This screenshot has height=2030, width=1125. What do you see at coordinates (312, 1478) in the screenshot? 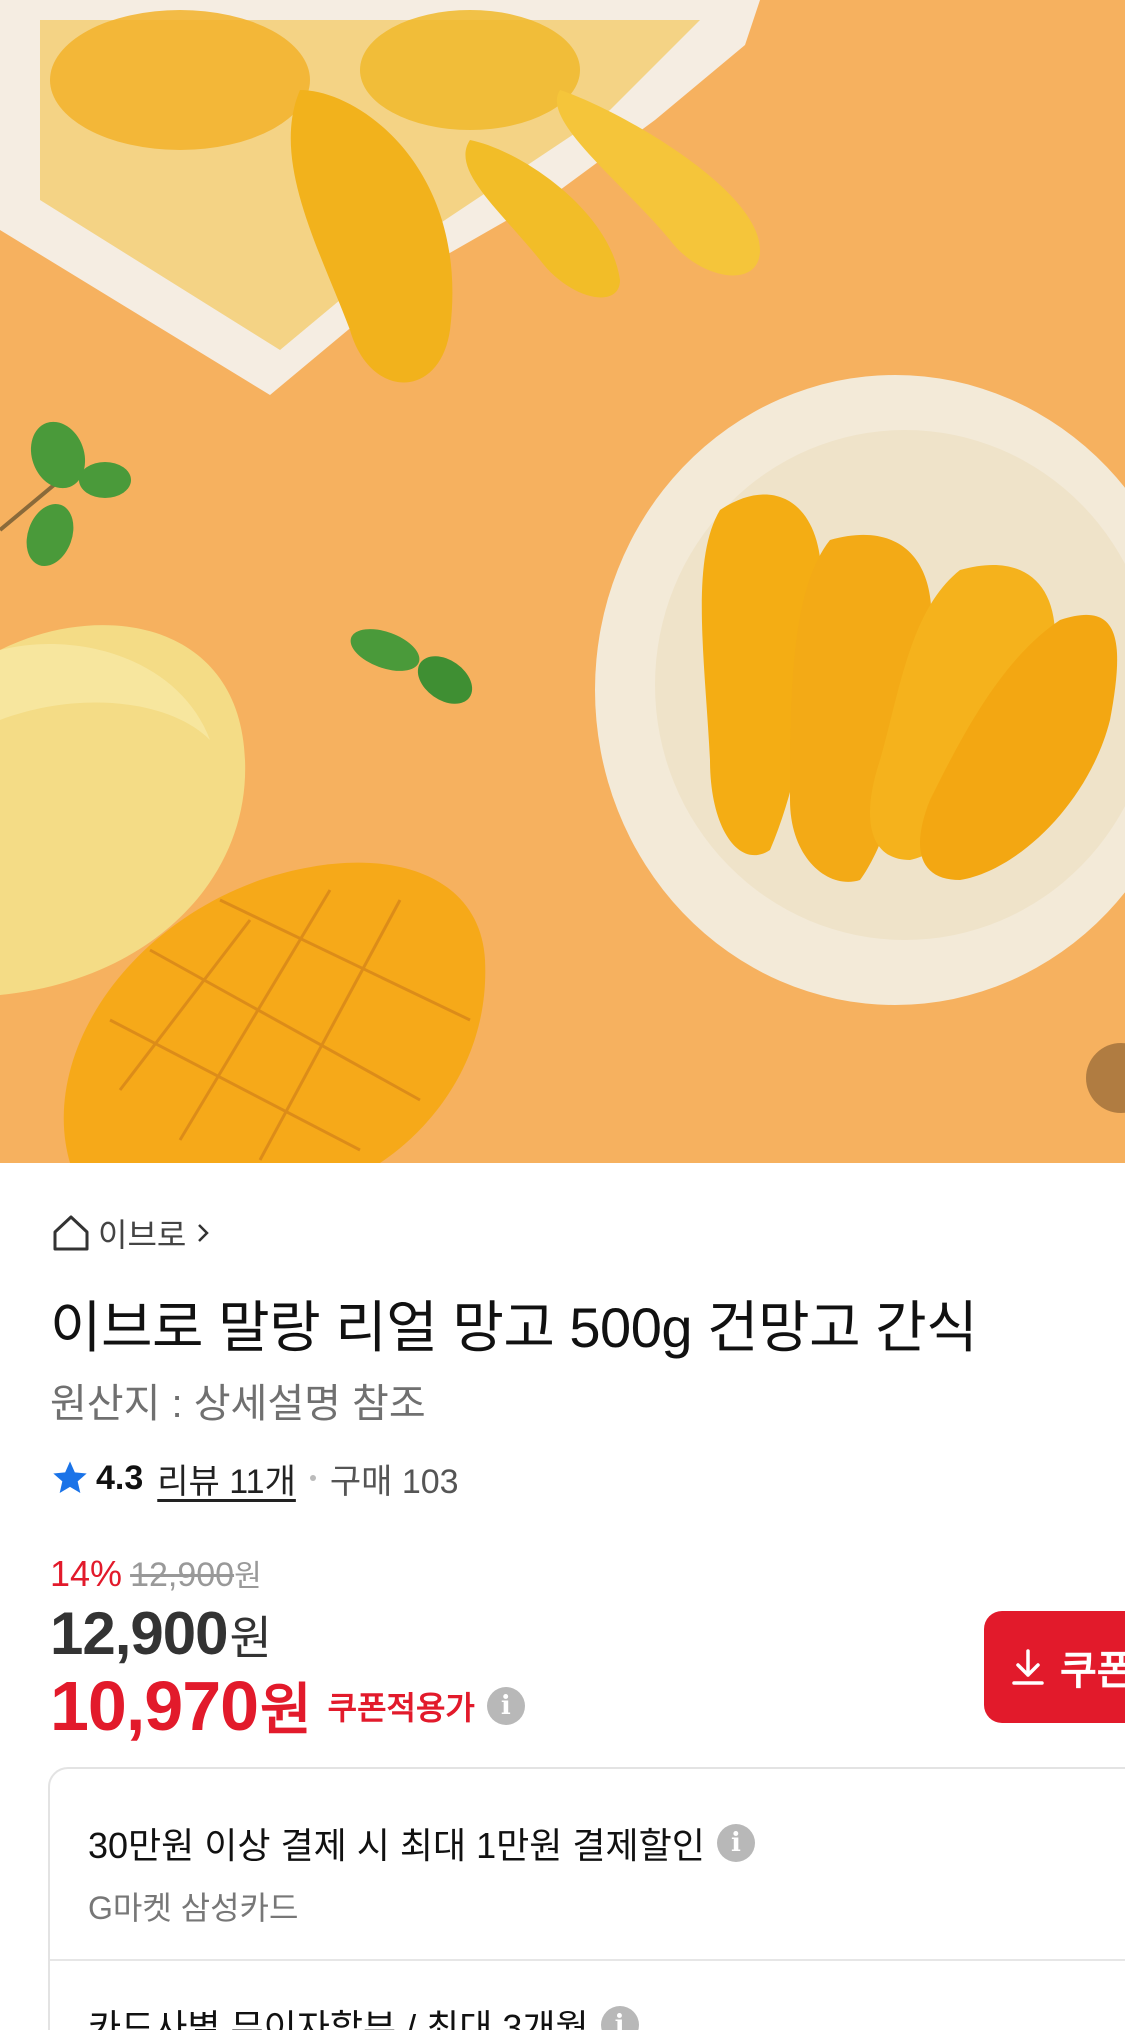
I see `separator-dot` at bounding box center [312, 1478].